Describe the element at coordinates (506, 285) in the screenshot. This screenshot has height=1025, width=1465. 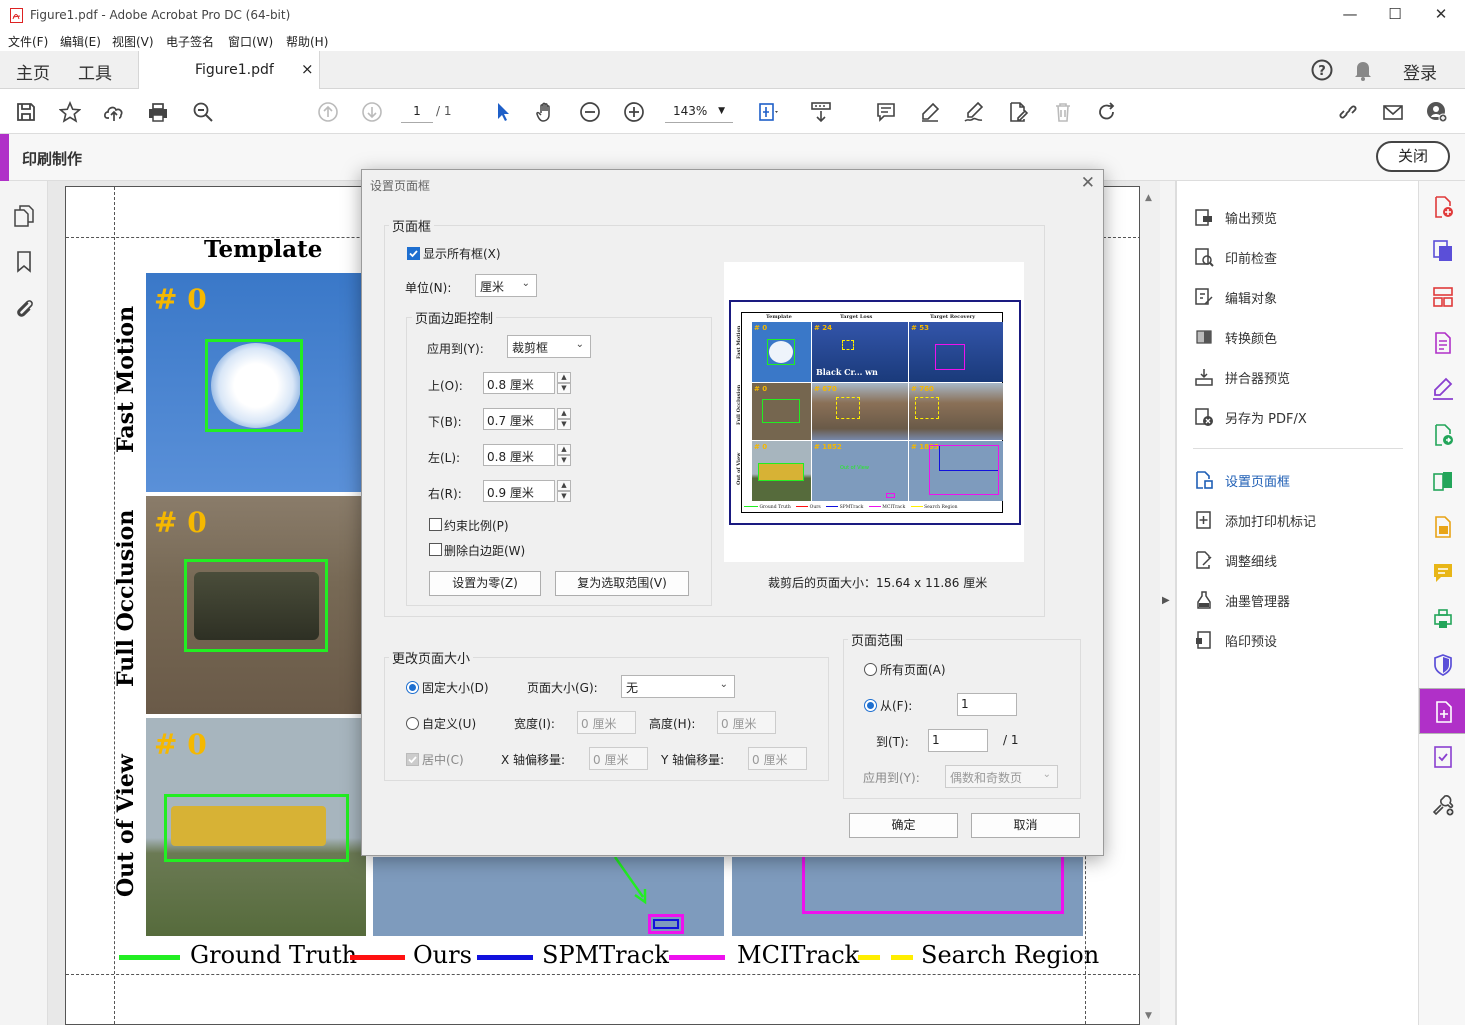
I see `unit-select: 厘米 ⌄` at that location.